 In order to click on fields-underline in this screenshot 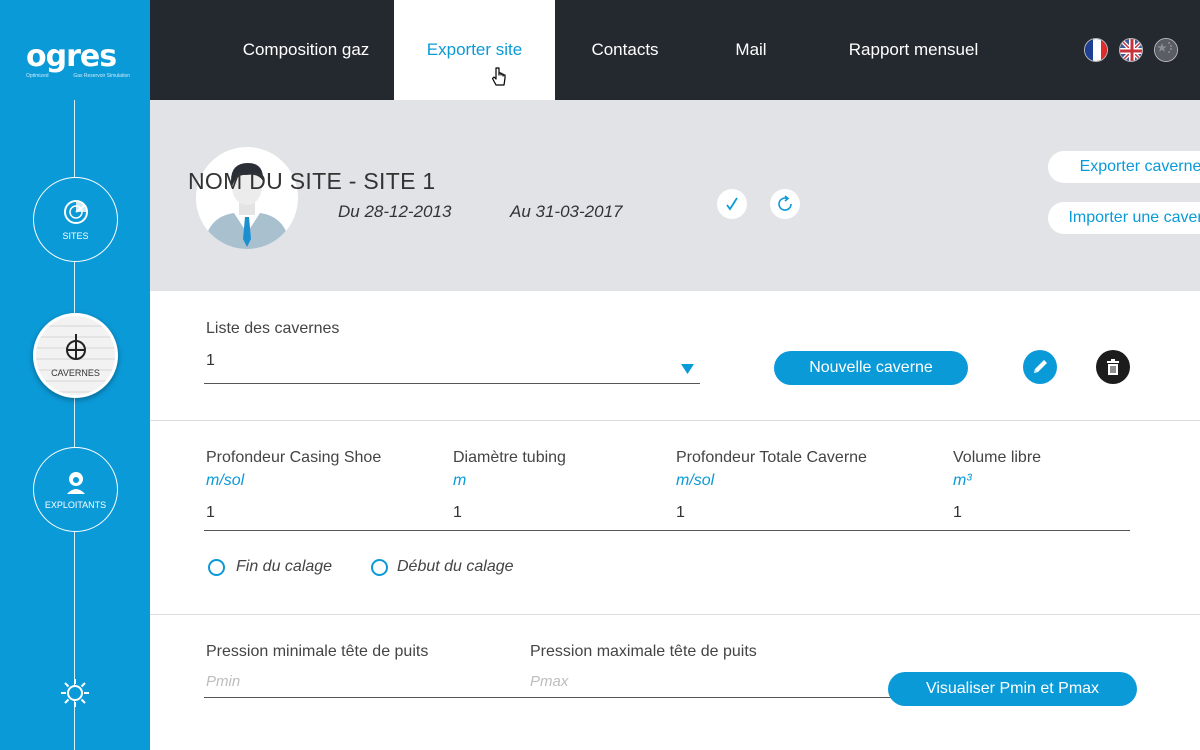, I will do `click(667, 530)`.